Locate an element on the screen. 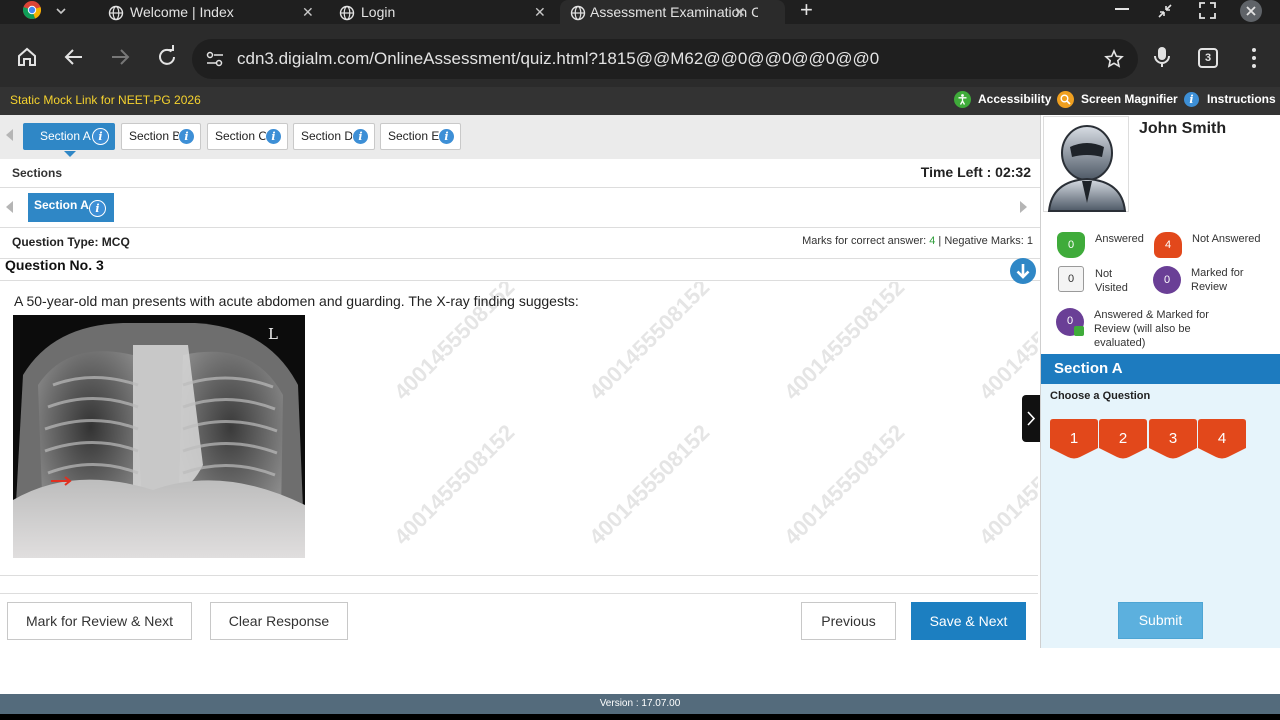 This screenshot has height=720, width=1280. time-left: Time Left : 02:32 is located at coordinates (975, 172).